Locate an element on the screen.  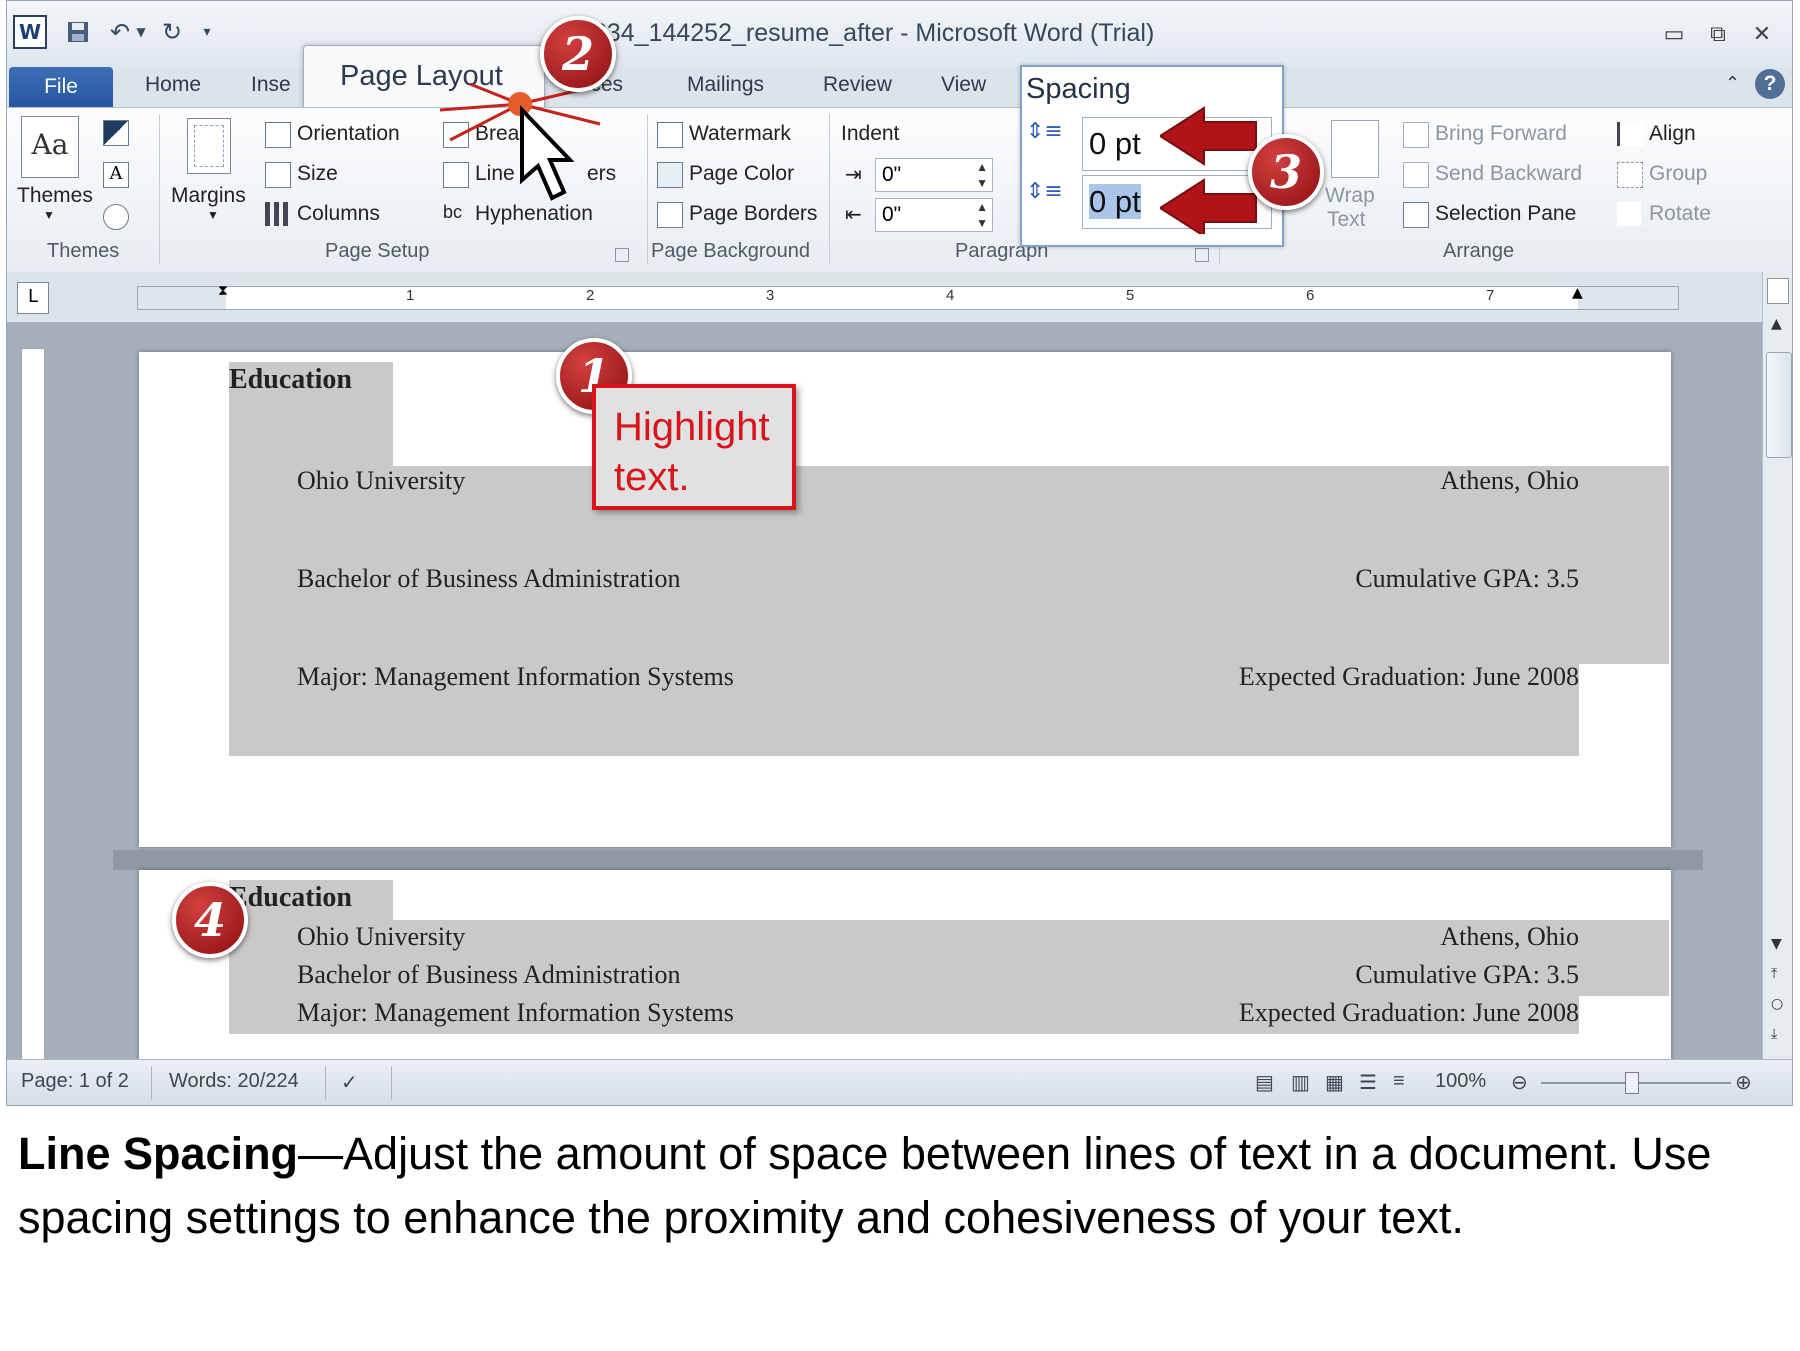
send-backward-button: Send Backward is located at coordinates (1508, 174).